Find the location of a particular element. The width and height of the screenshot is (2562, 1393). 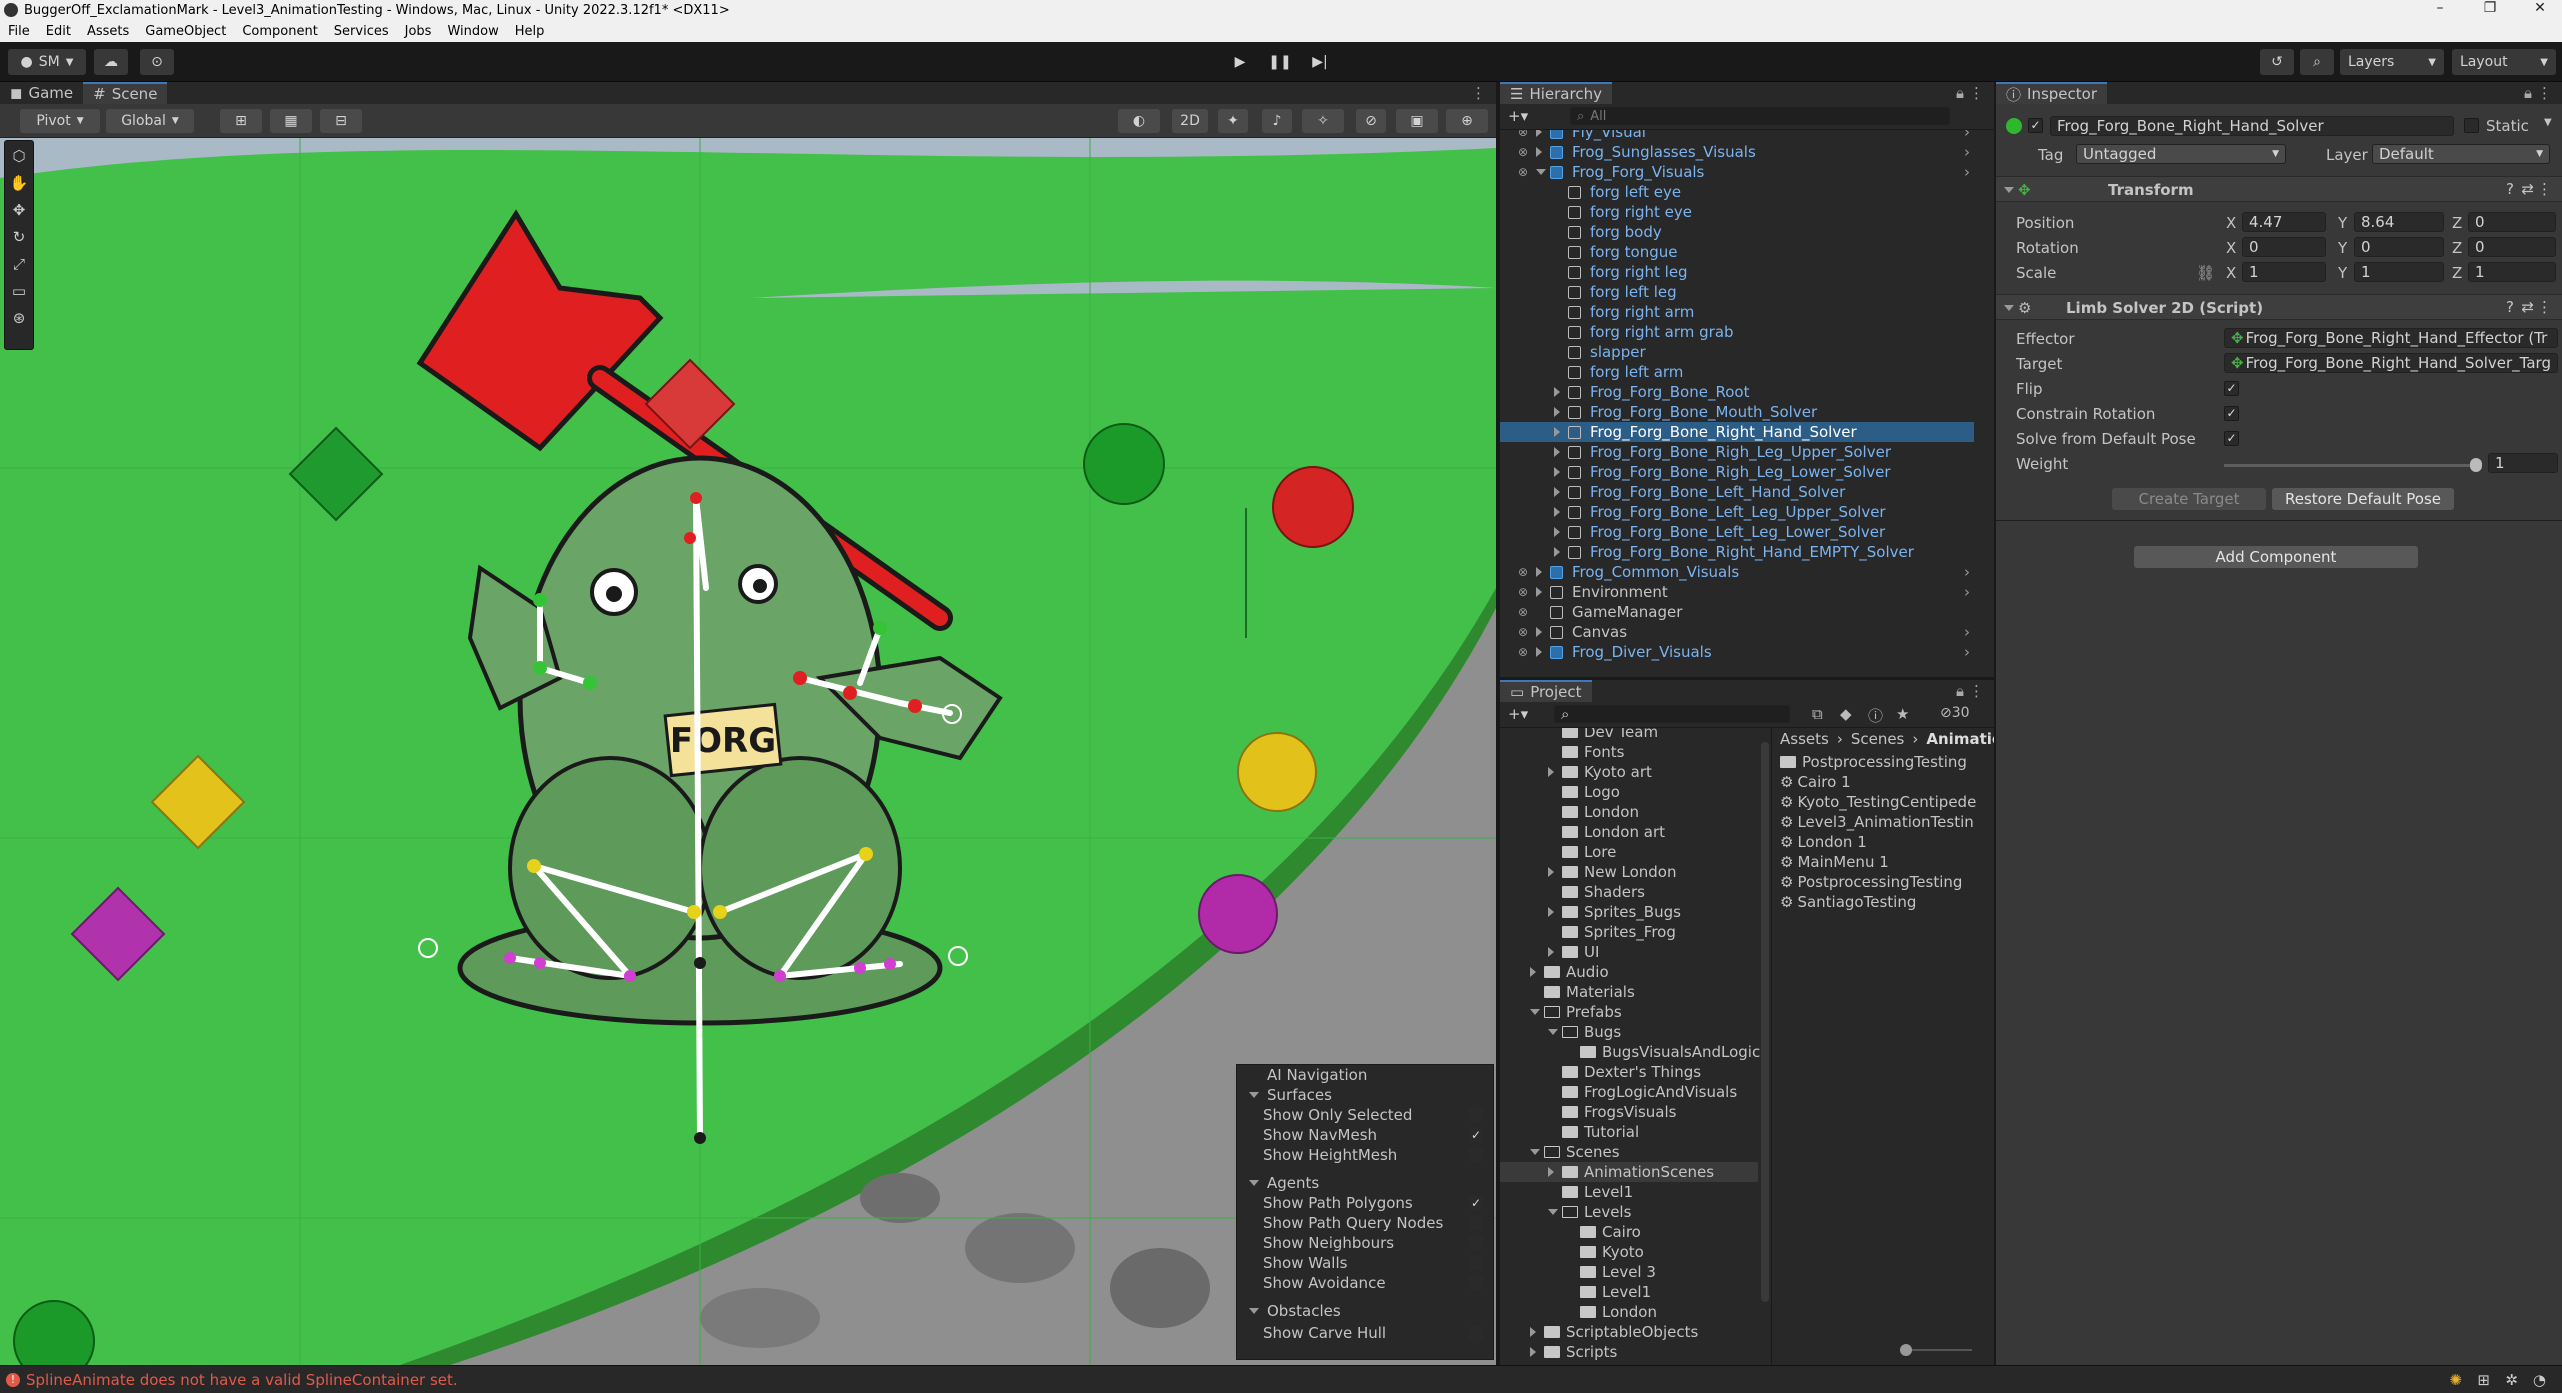

close-icon: ✕ is located at coordinates (2540, 10).